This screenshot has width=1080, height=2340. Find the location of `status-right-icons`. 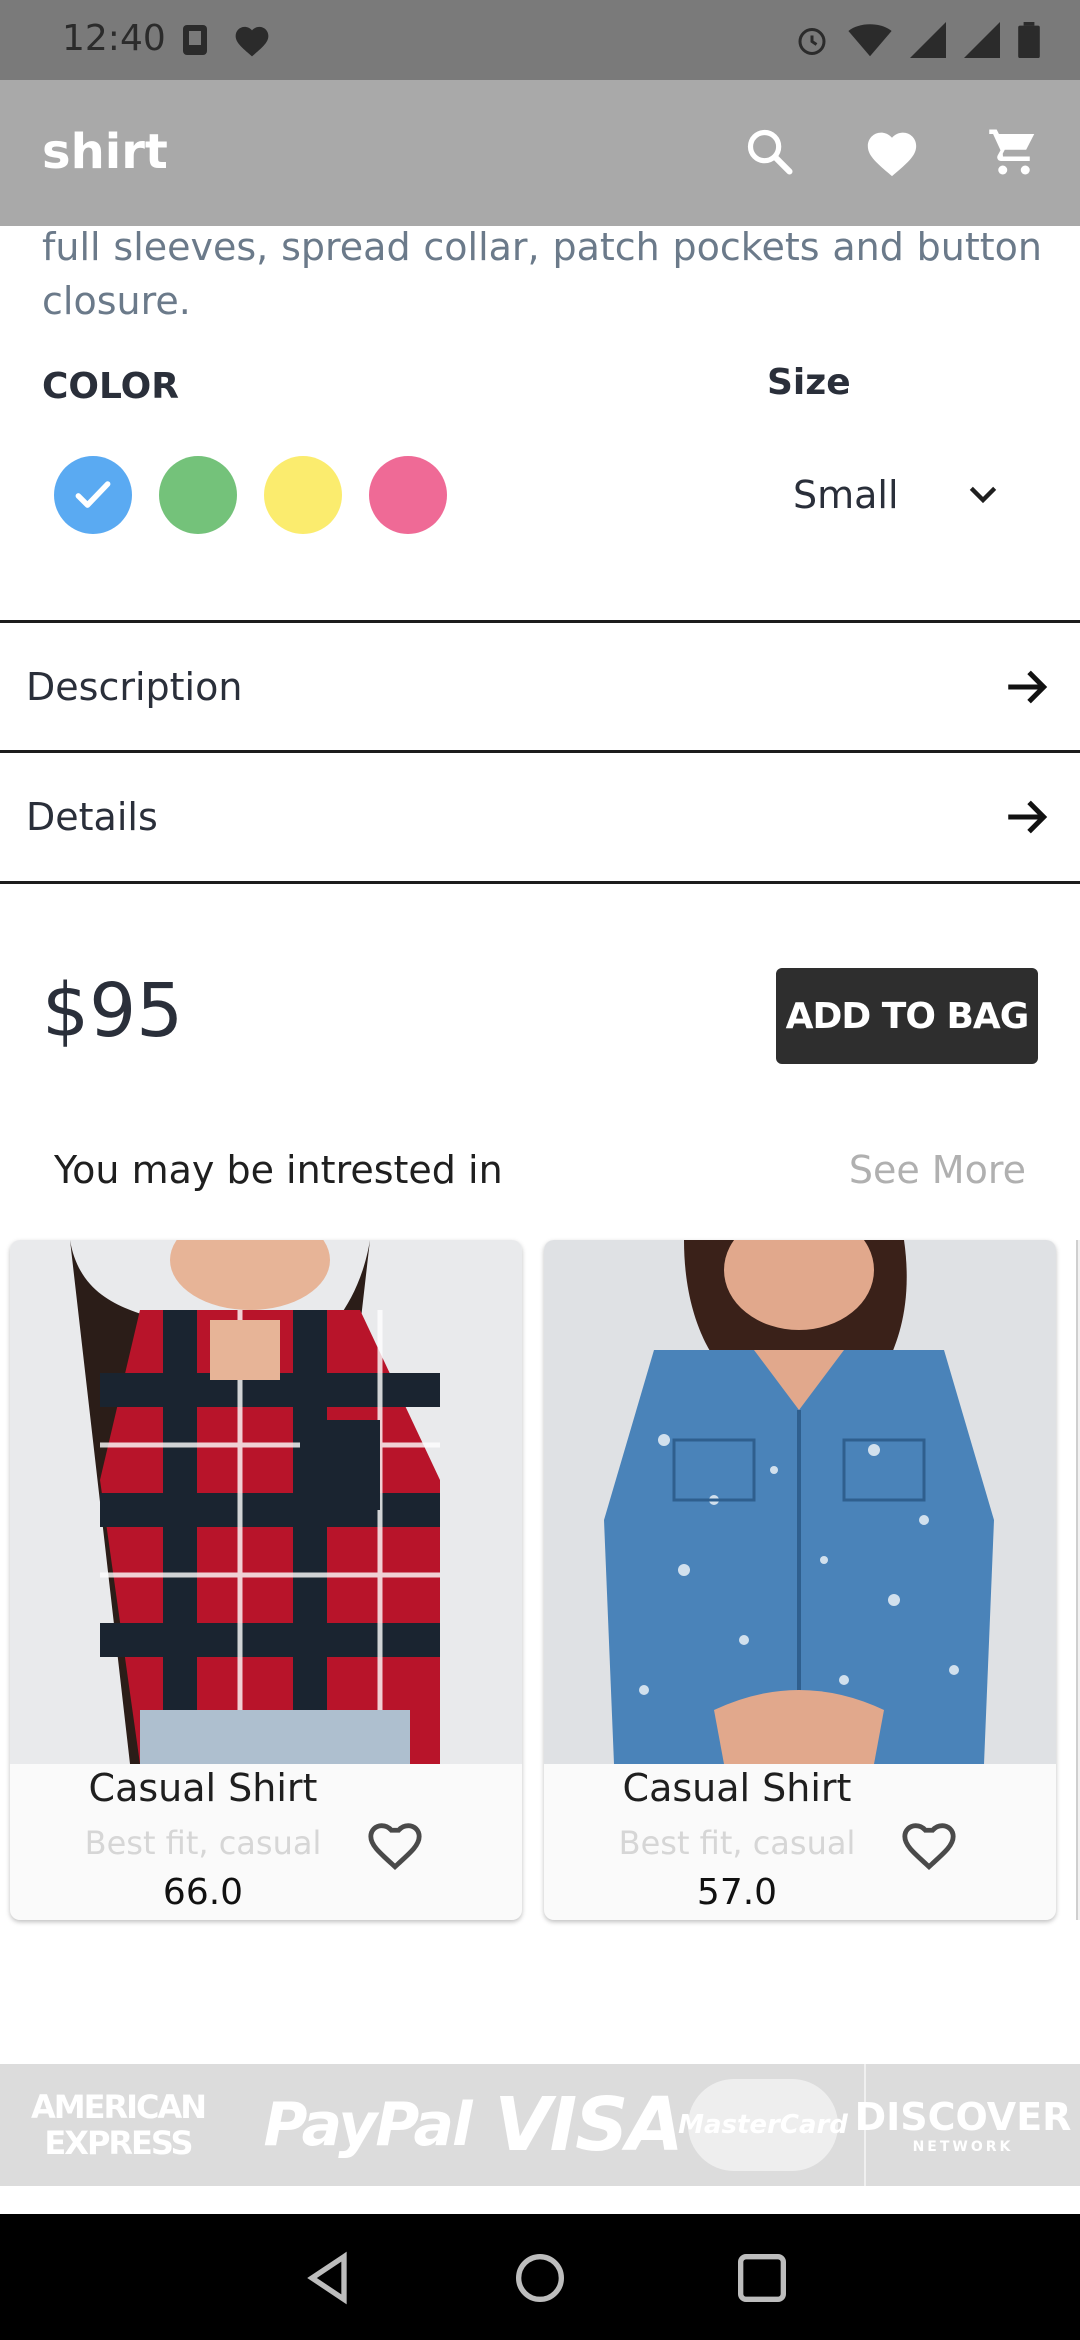

status-right-icons is located at coordinates (917, 42).